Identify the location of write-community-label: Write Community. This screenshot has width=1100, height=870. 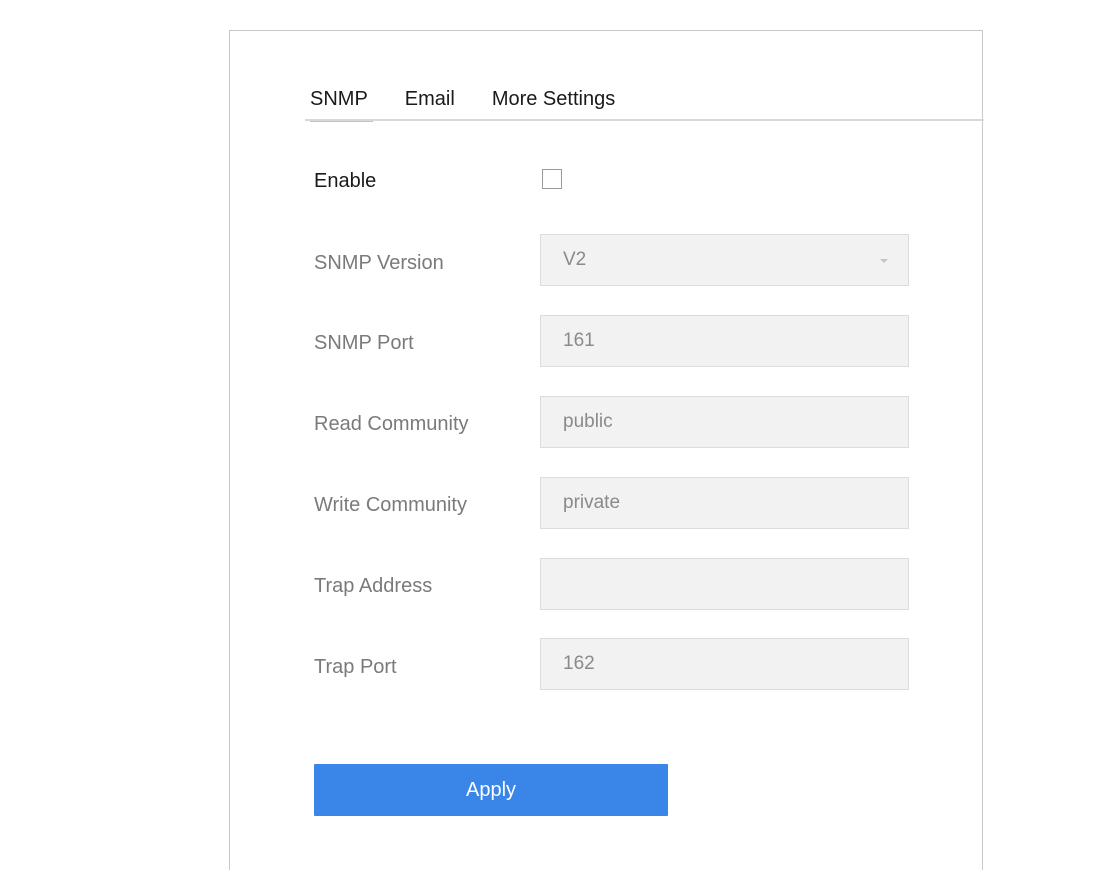
(390, 505).